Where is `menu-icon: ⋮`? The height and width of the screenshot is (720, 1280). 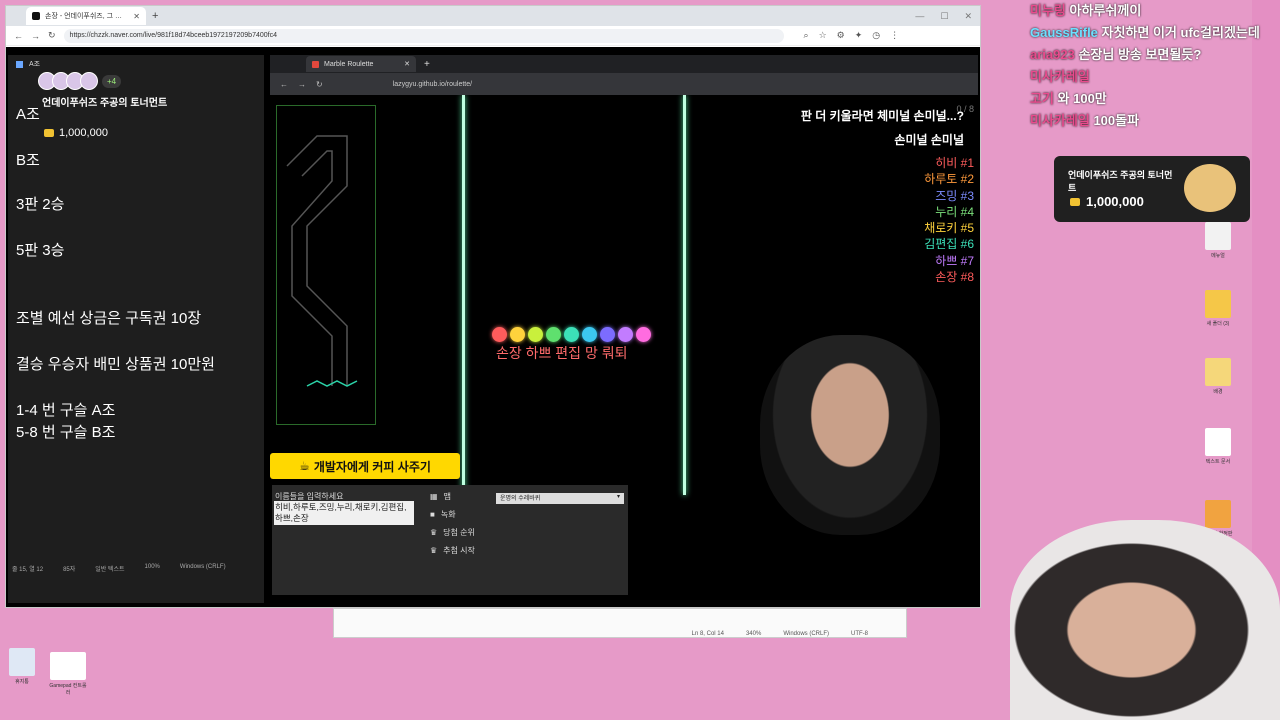
menu-icon: ⋮ is located at coordinates (894, 35).